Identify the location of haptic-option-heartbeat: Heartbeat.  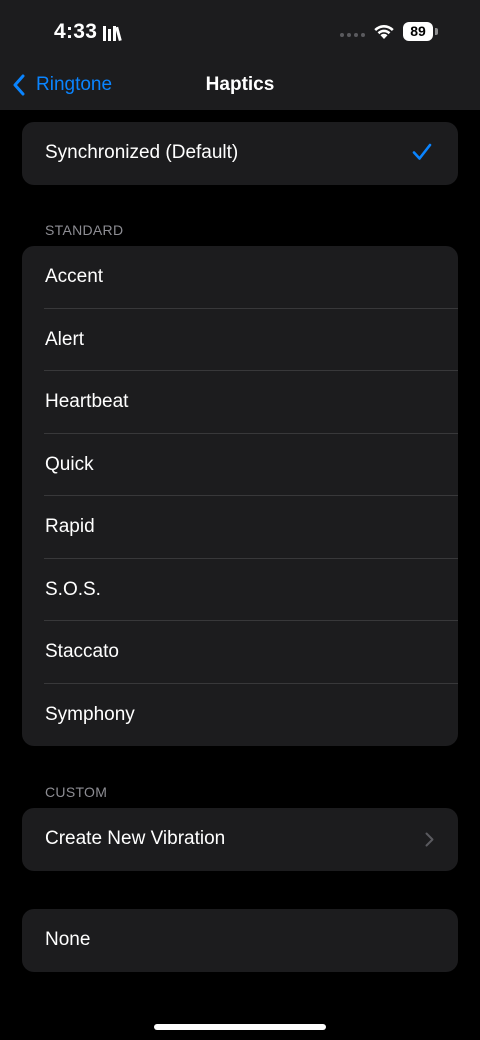
(240, 402).